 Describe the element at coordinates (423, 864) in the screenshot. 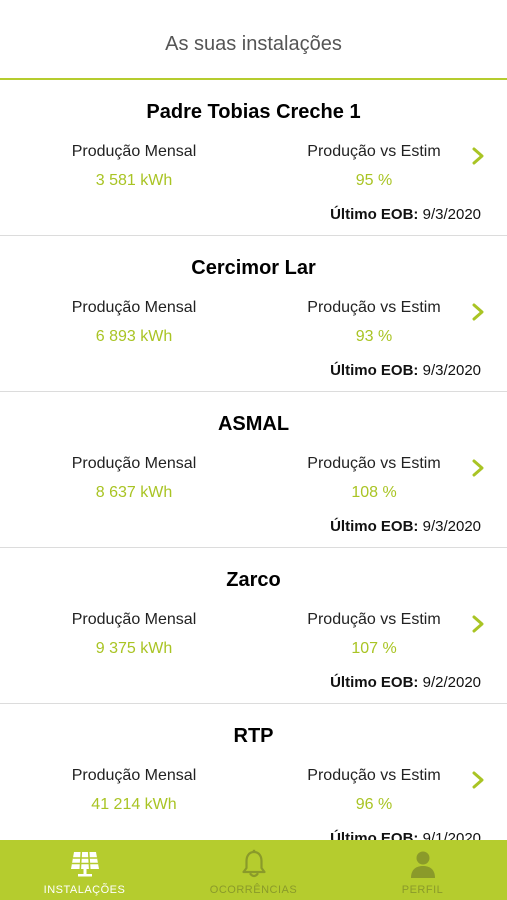

I see `user-icon` at that location.